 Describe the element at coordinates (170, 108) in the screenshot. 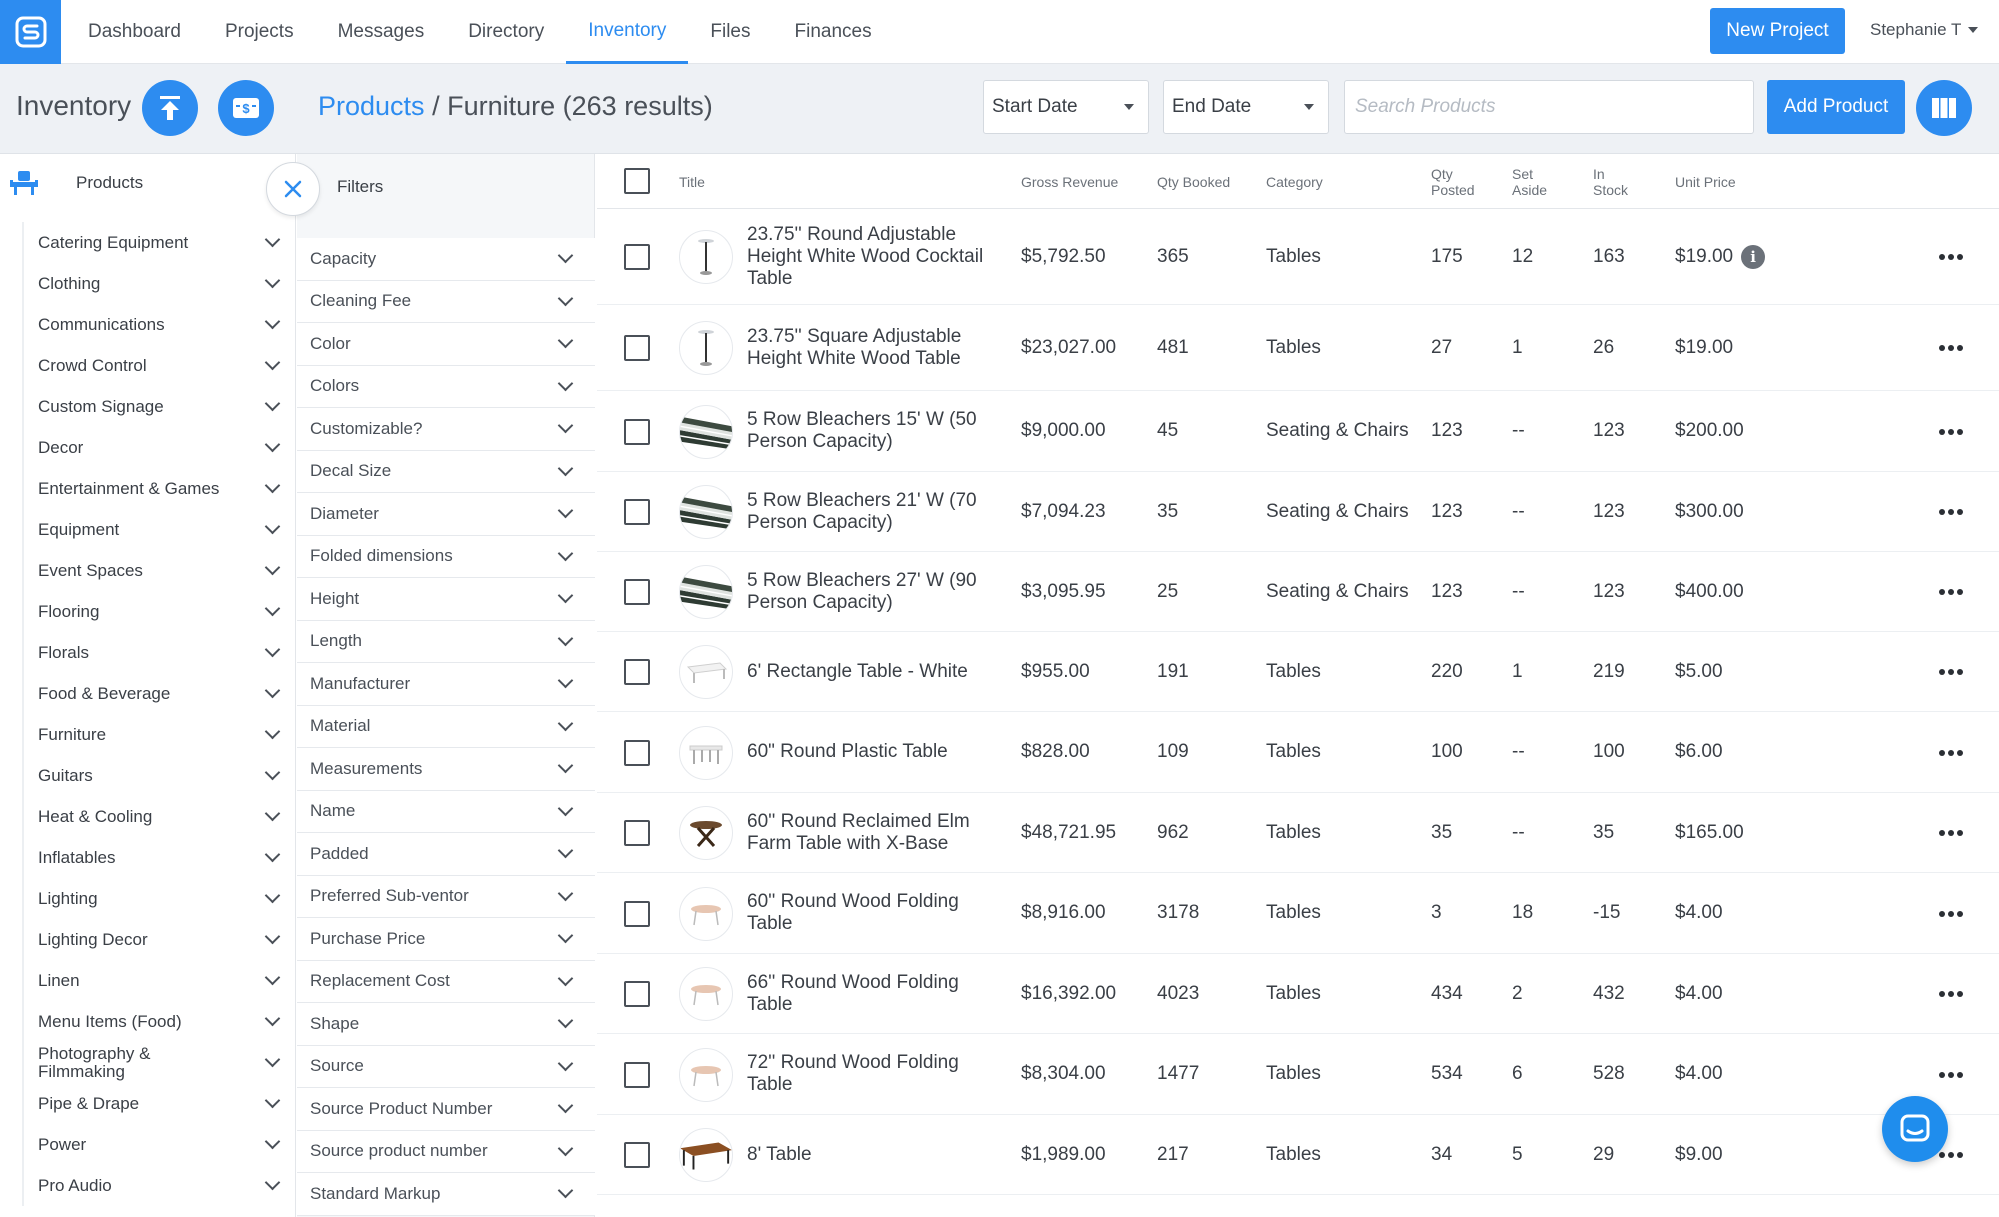

I see `upload-button` at that location.